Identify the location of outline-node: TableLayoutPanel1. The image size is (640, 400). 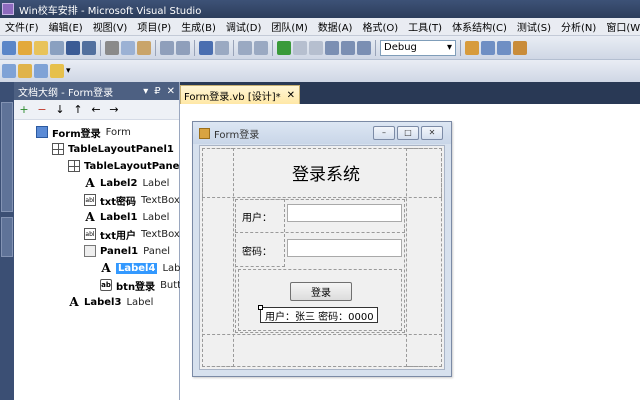
(115, 149).